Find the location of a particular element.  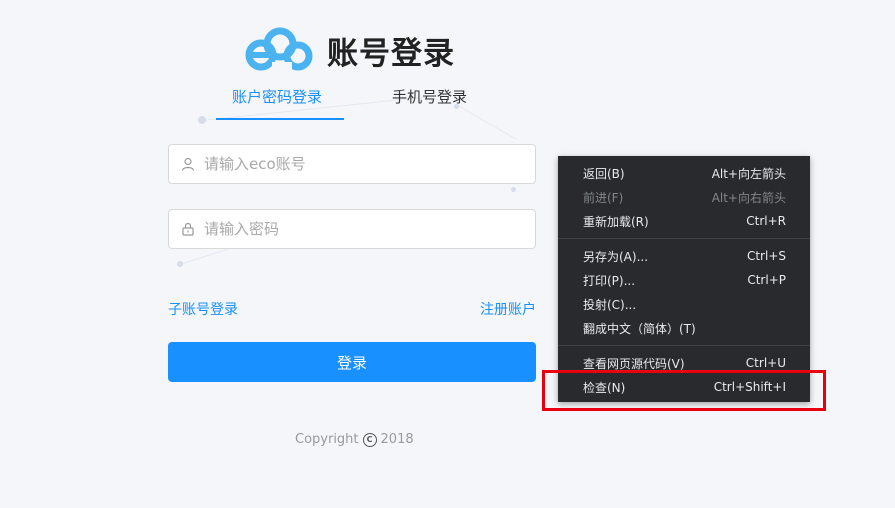

menu-item-label: 重新加载(R) is located at coordinates (616, 221).